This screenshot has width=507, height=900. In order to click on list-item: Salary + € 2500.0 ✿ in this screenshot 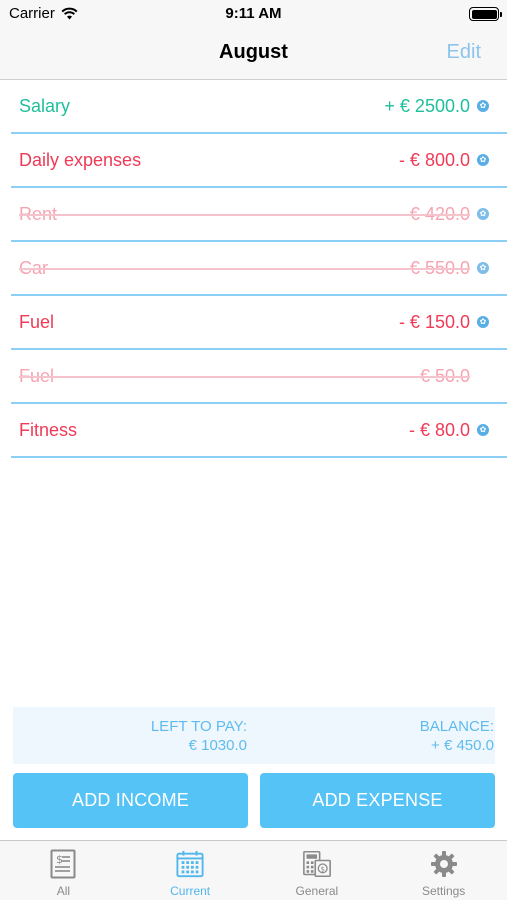, I will do `click(259, 107)`.